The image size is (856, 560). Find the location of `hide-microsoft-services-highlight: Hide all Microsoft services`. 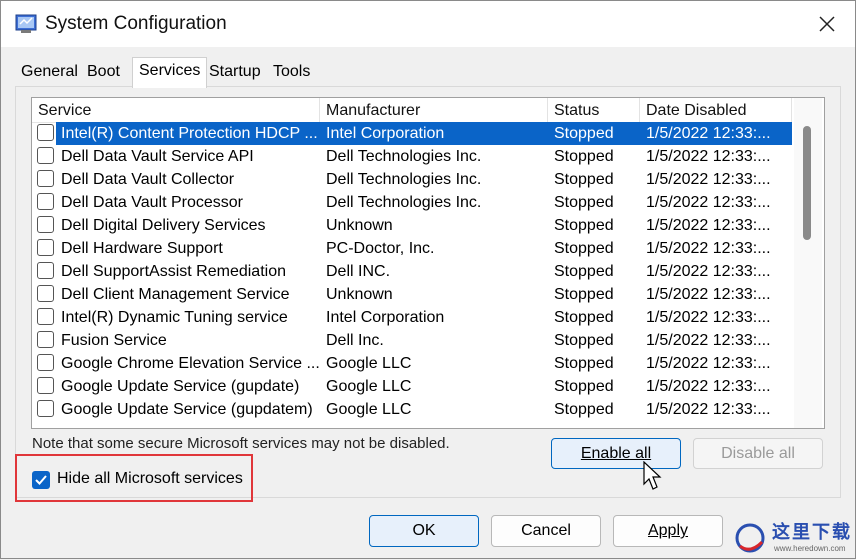

hide-microsoft-services-highlight: Hide all Microsoft services is located at coordinates (134, 478).